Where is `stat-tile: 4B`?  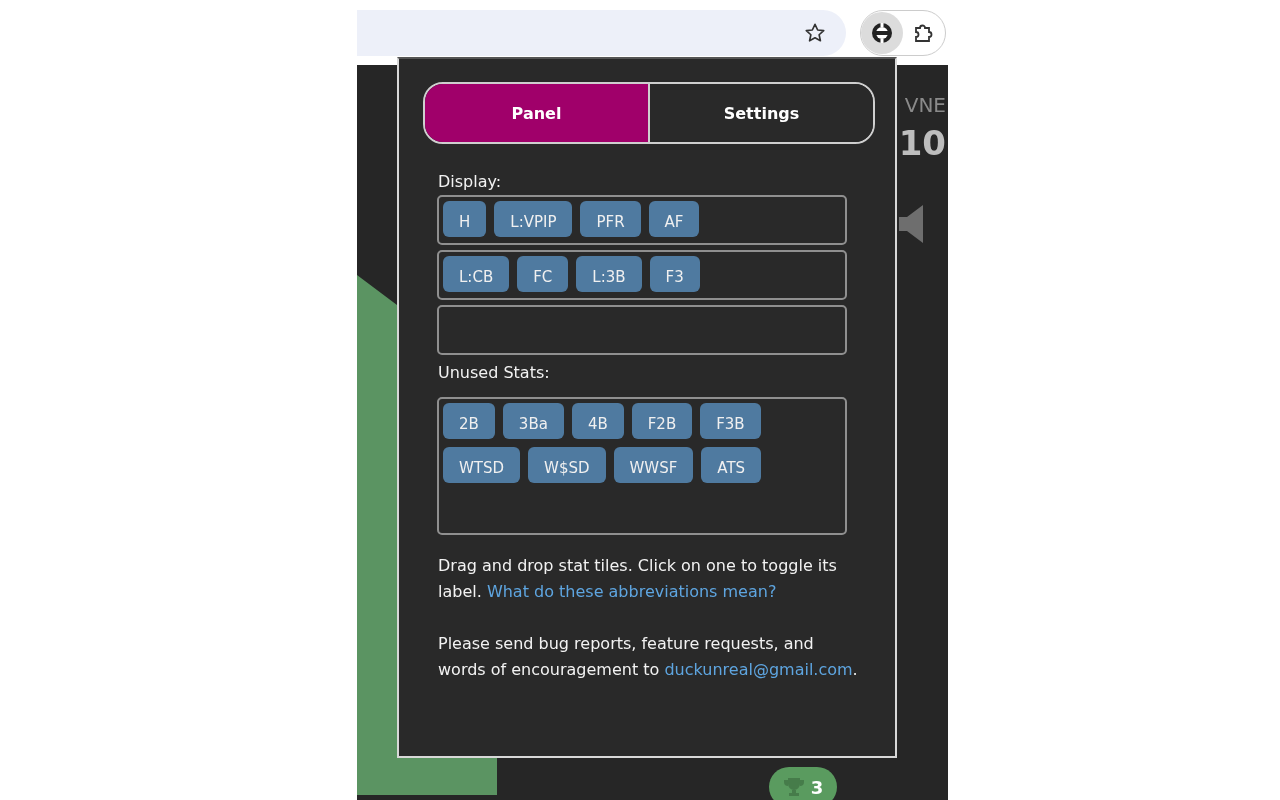
stat-tile: 4B is located at coordinates (597, 421).